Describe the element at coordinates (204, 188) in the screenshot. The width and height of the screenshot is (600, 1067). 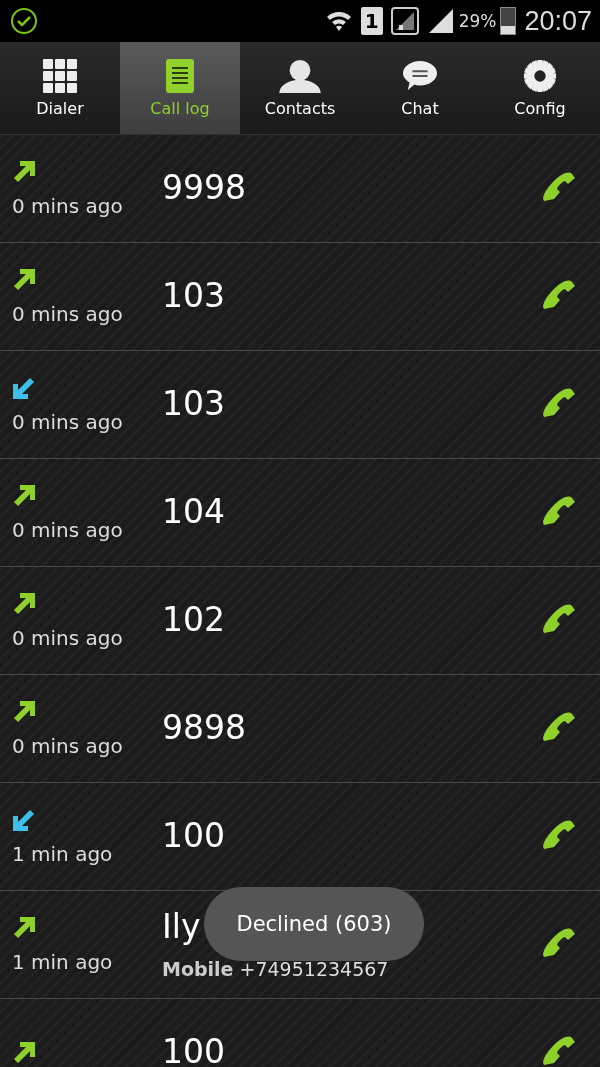
I see `caller-name: 9998` at that location.